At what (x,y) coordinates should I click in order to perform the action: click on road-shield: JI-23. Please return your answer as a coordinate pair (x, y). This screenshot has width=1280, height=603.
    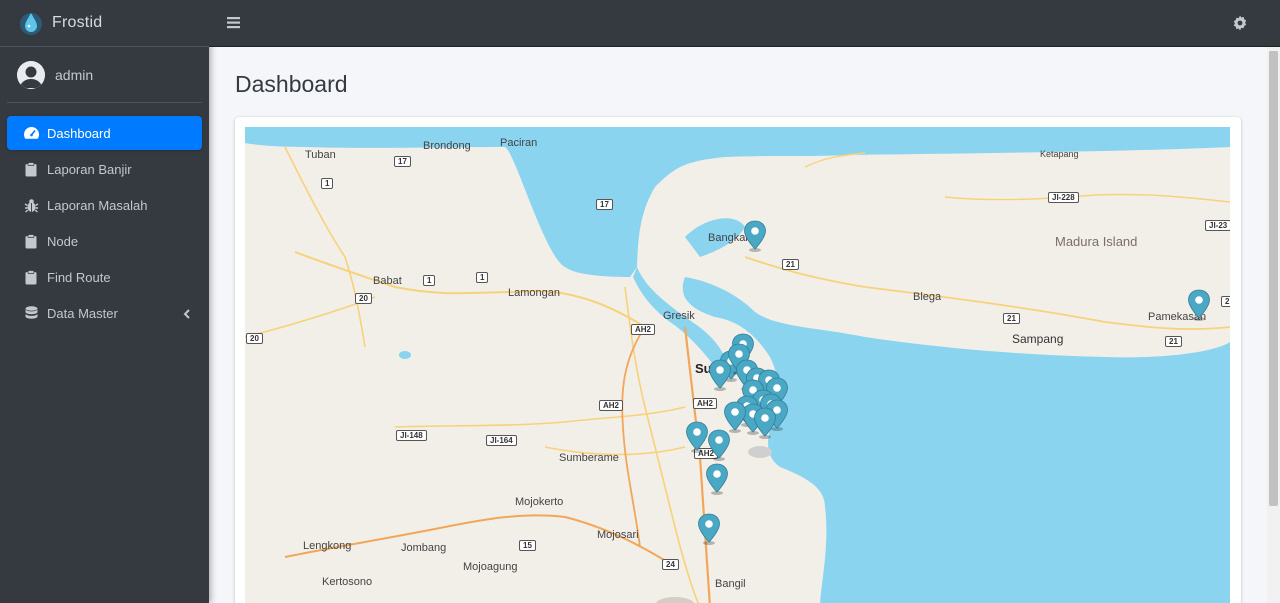
    Looking at the image, I should click on (1217, 225).